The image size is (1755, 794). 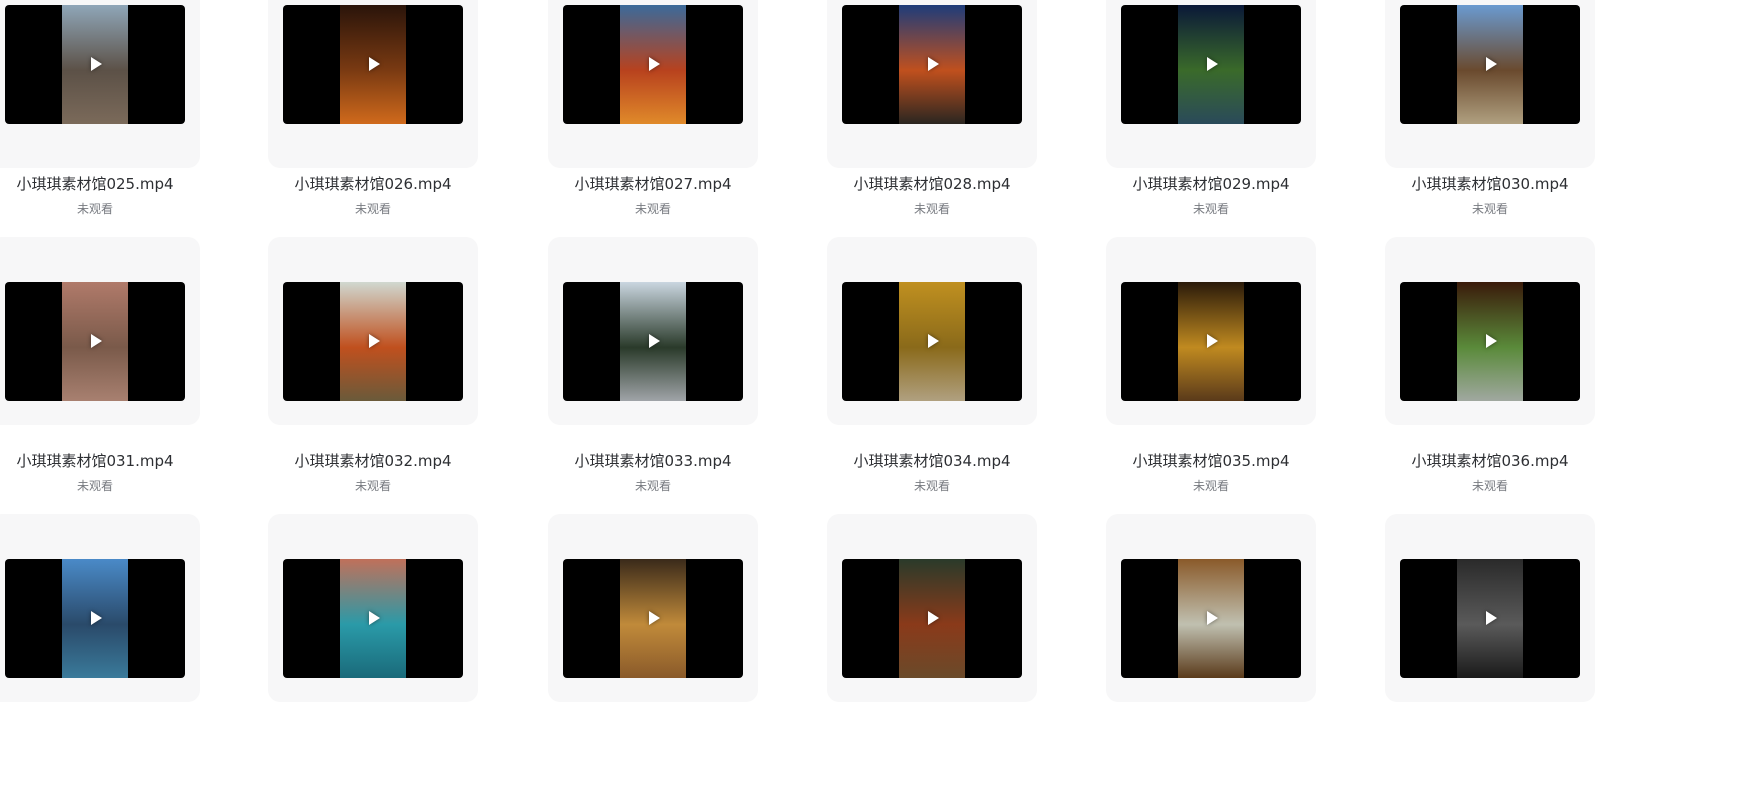 I want to click on file-name: 小琪琪素材馆036.mp4, so click(x=1490, y=460).